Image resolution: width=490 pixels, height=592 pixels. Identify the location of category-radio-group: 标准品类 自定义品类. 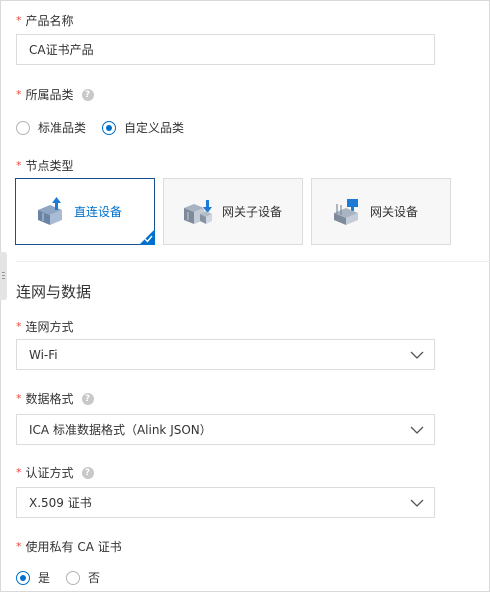
(108, 127).